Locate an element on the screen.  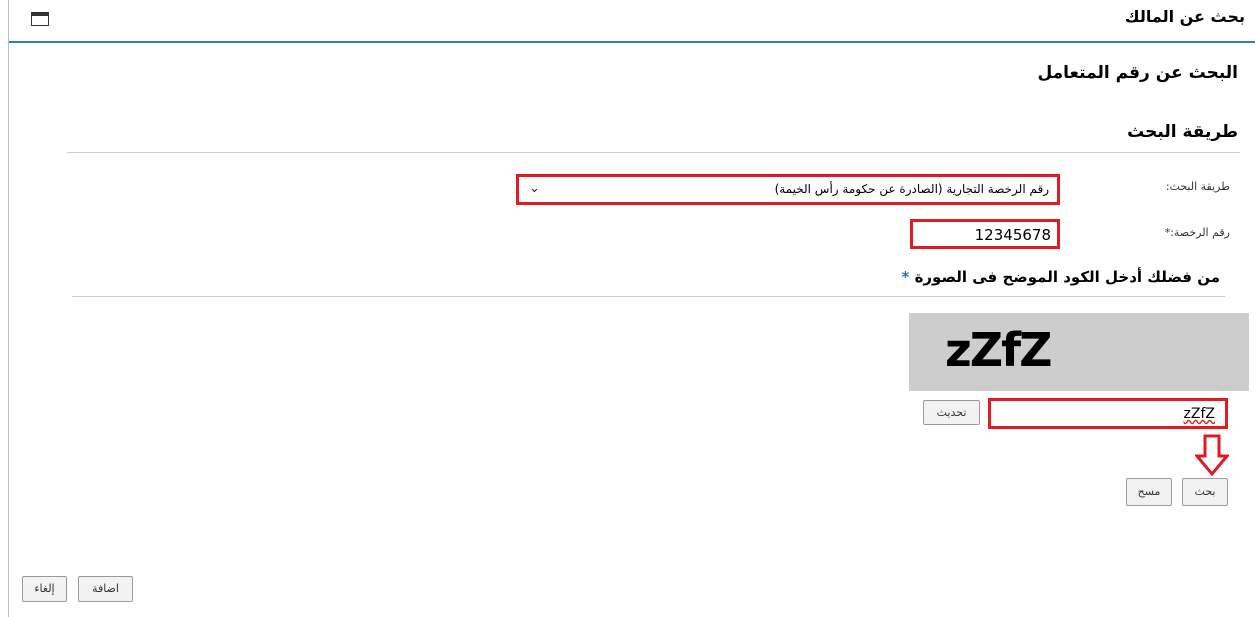
license-number-value: 12345678 is located at coordinates (1012, 235).